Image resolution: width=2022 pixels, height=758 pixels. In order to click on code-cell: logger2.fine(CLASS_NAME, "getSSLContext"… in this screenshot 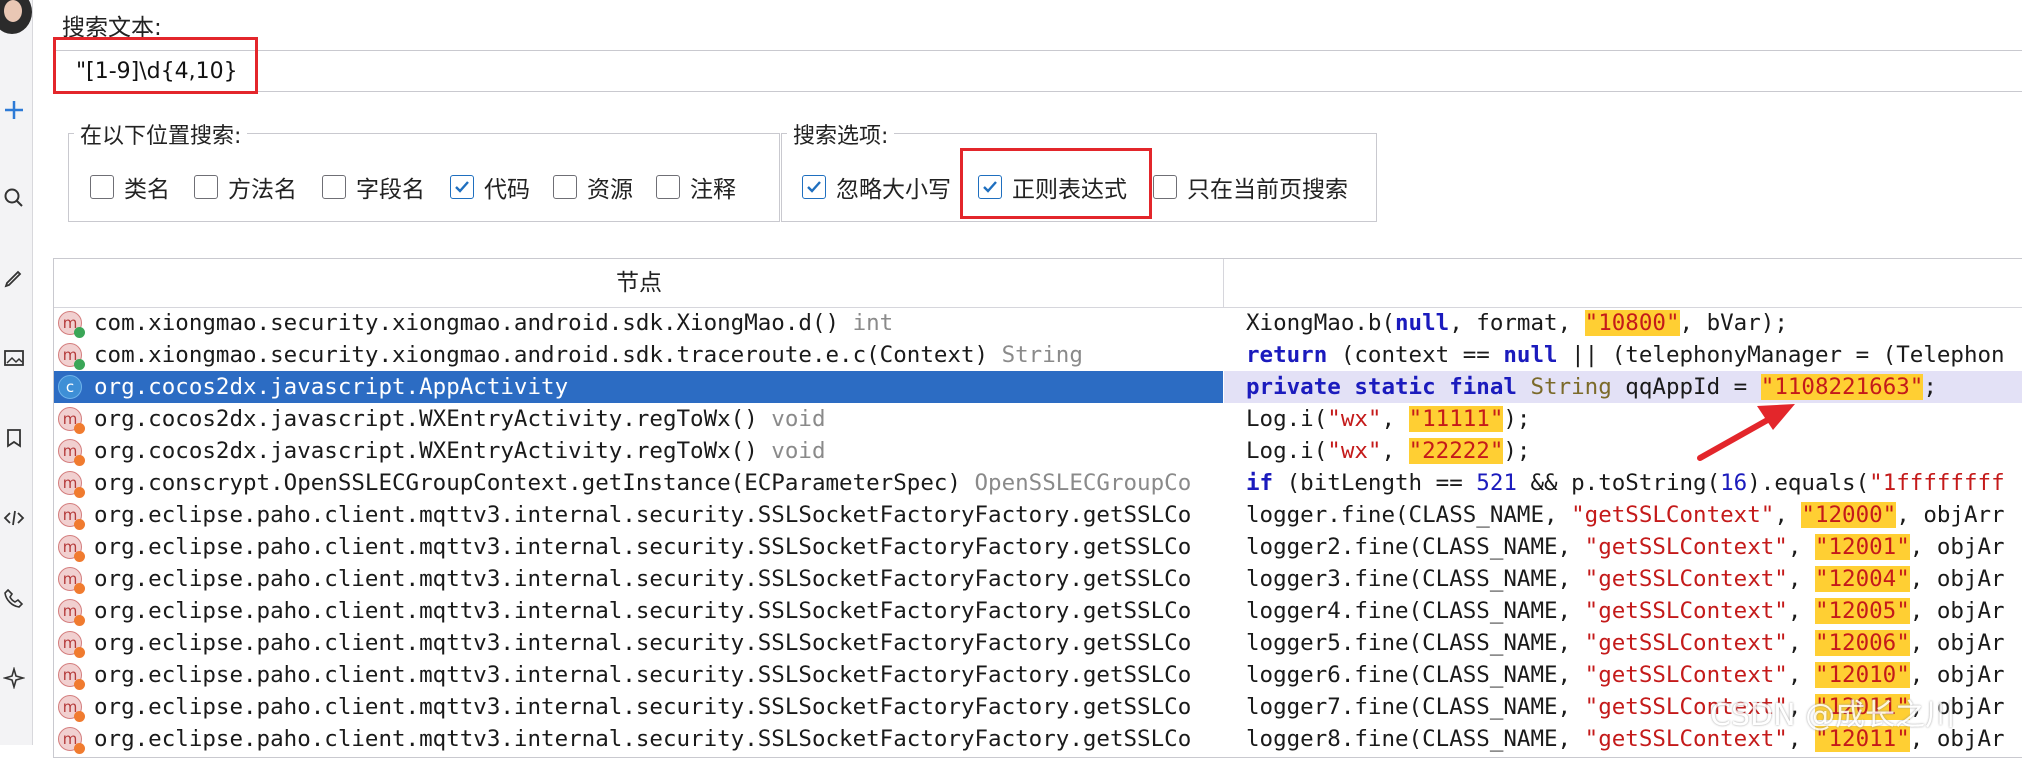, I will do `click(1623, 547)`.